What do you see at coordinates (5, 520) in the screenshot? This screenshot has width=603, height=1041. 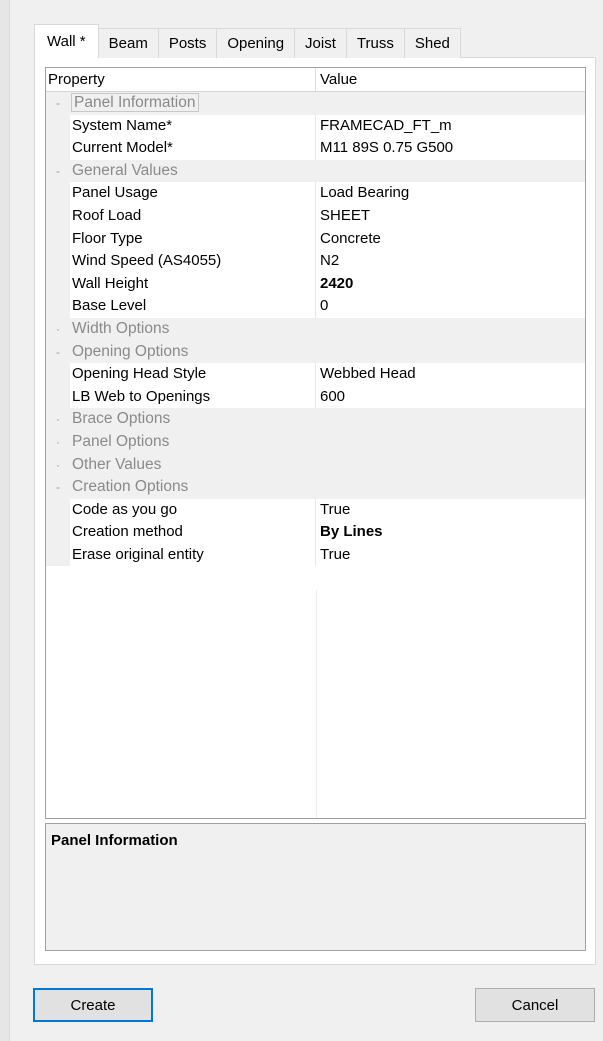 I see `window-edge` at bounding box center [5, 520].